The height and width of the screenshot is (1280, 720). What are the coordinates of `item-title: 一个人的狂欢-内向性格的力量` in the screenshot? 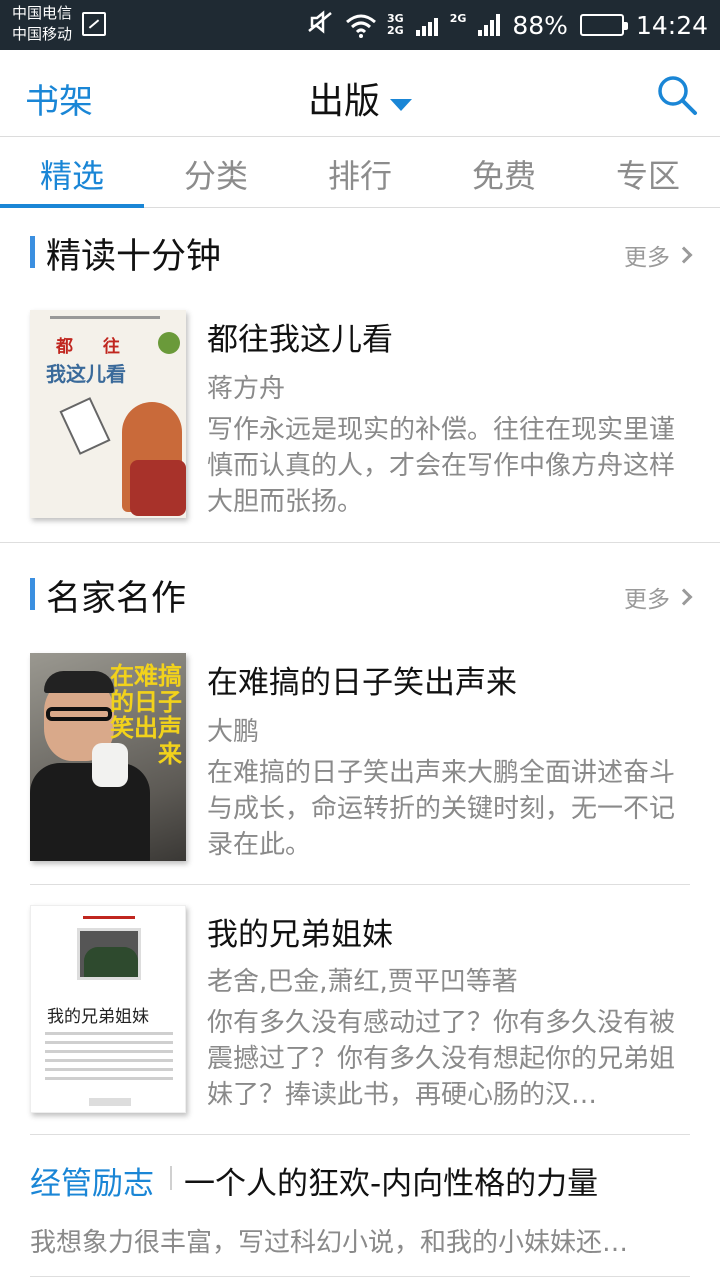 It's located at (391, 1180).